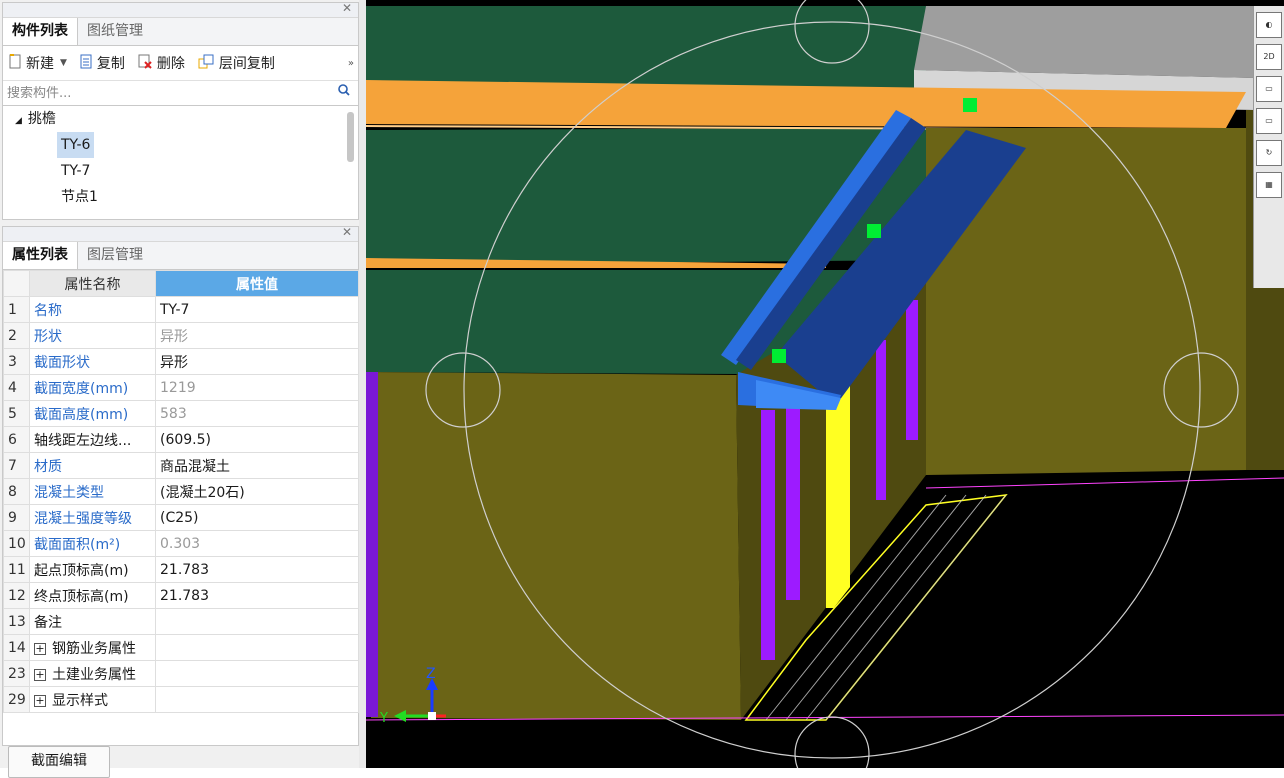  Describe the element at coordinates (257, 439) in the screenshot. I see `property-value: (609.5)` at that location.